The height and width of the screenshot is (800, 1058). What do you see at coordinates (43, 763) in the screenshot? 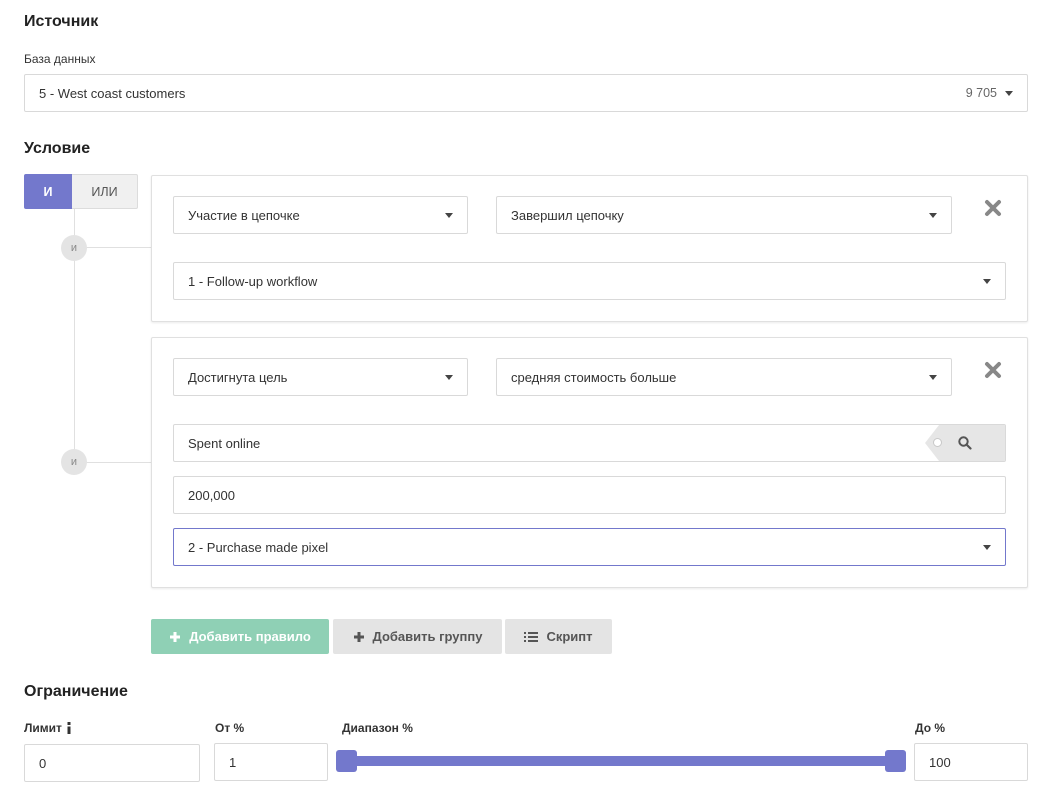
I see `limit-value: 0` at bounding box center [43, 763].